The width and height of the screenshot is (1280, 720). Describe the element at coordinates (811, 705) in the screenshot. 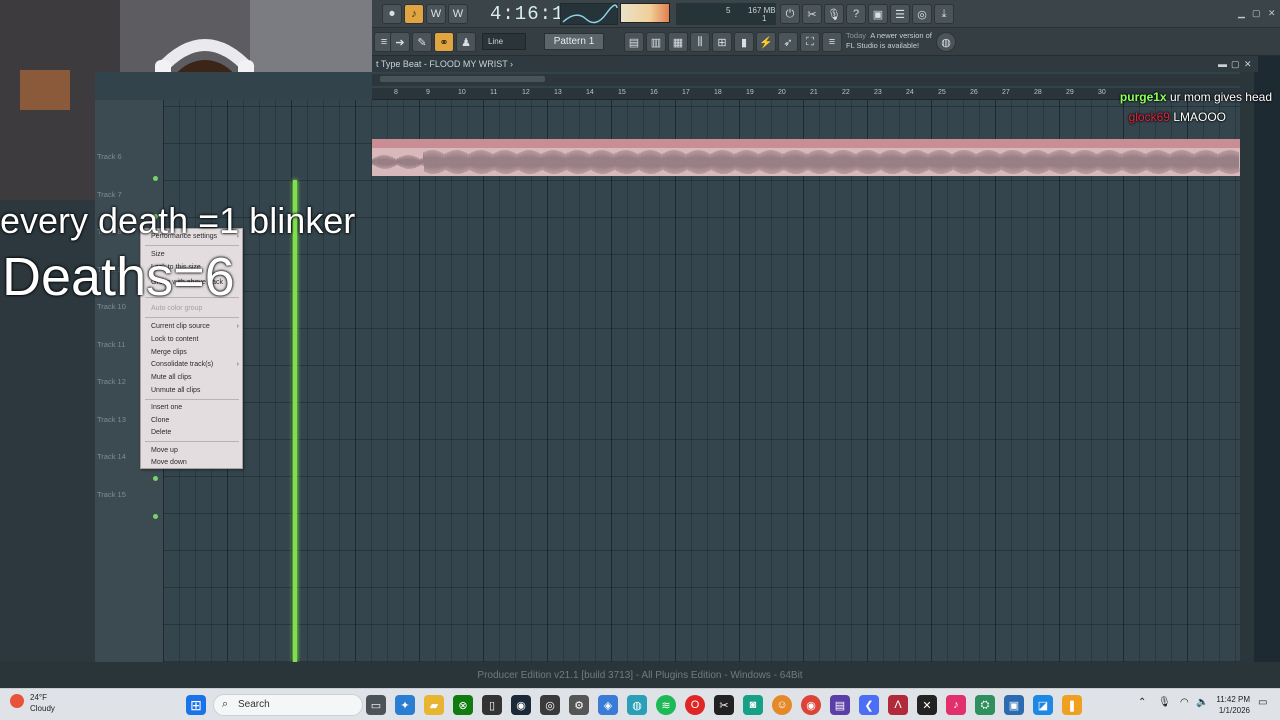

I see `chrome-icon: ◉` at that location.